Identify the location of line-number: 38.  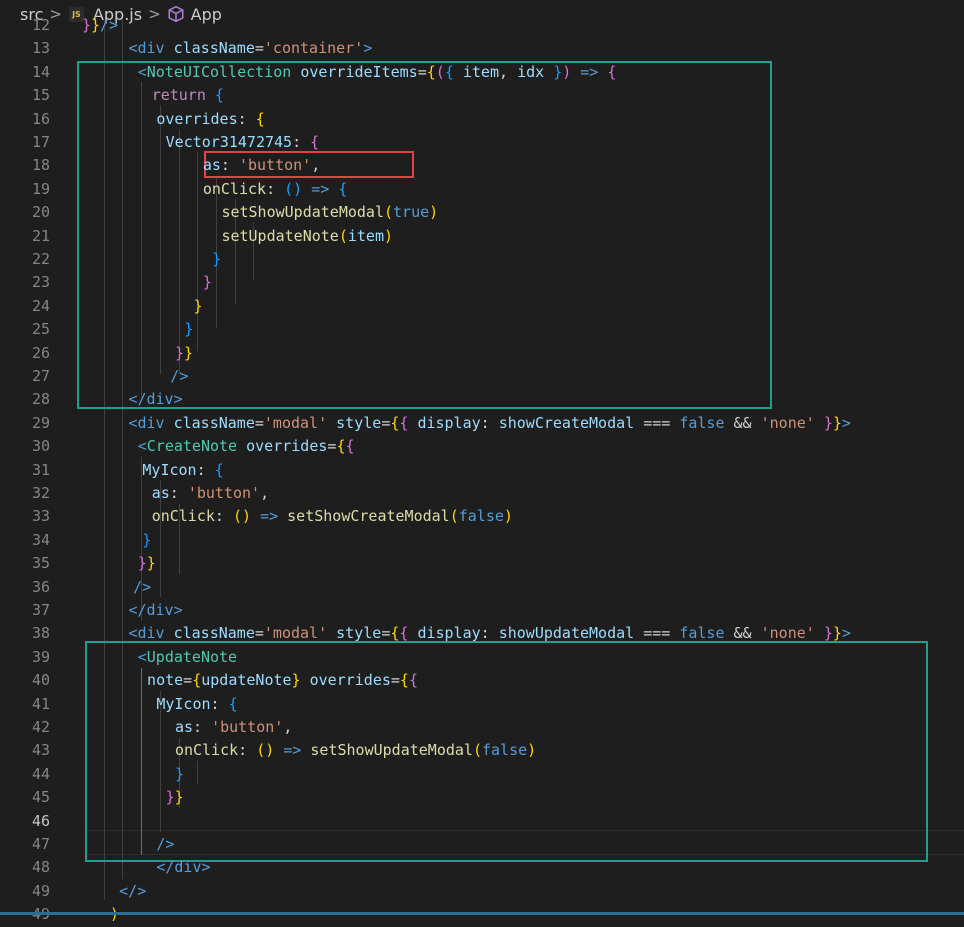
(40, 633).